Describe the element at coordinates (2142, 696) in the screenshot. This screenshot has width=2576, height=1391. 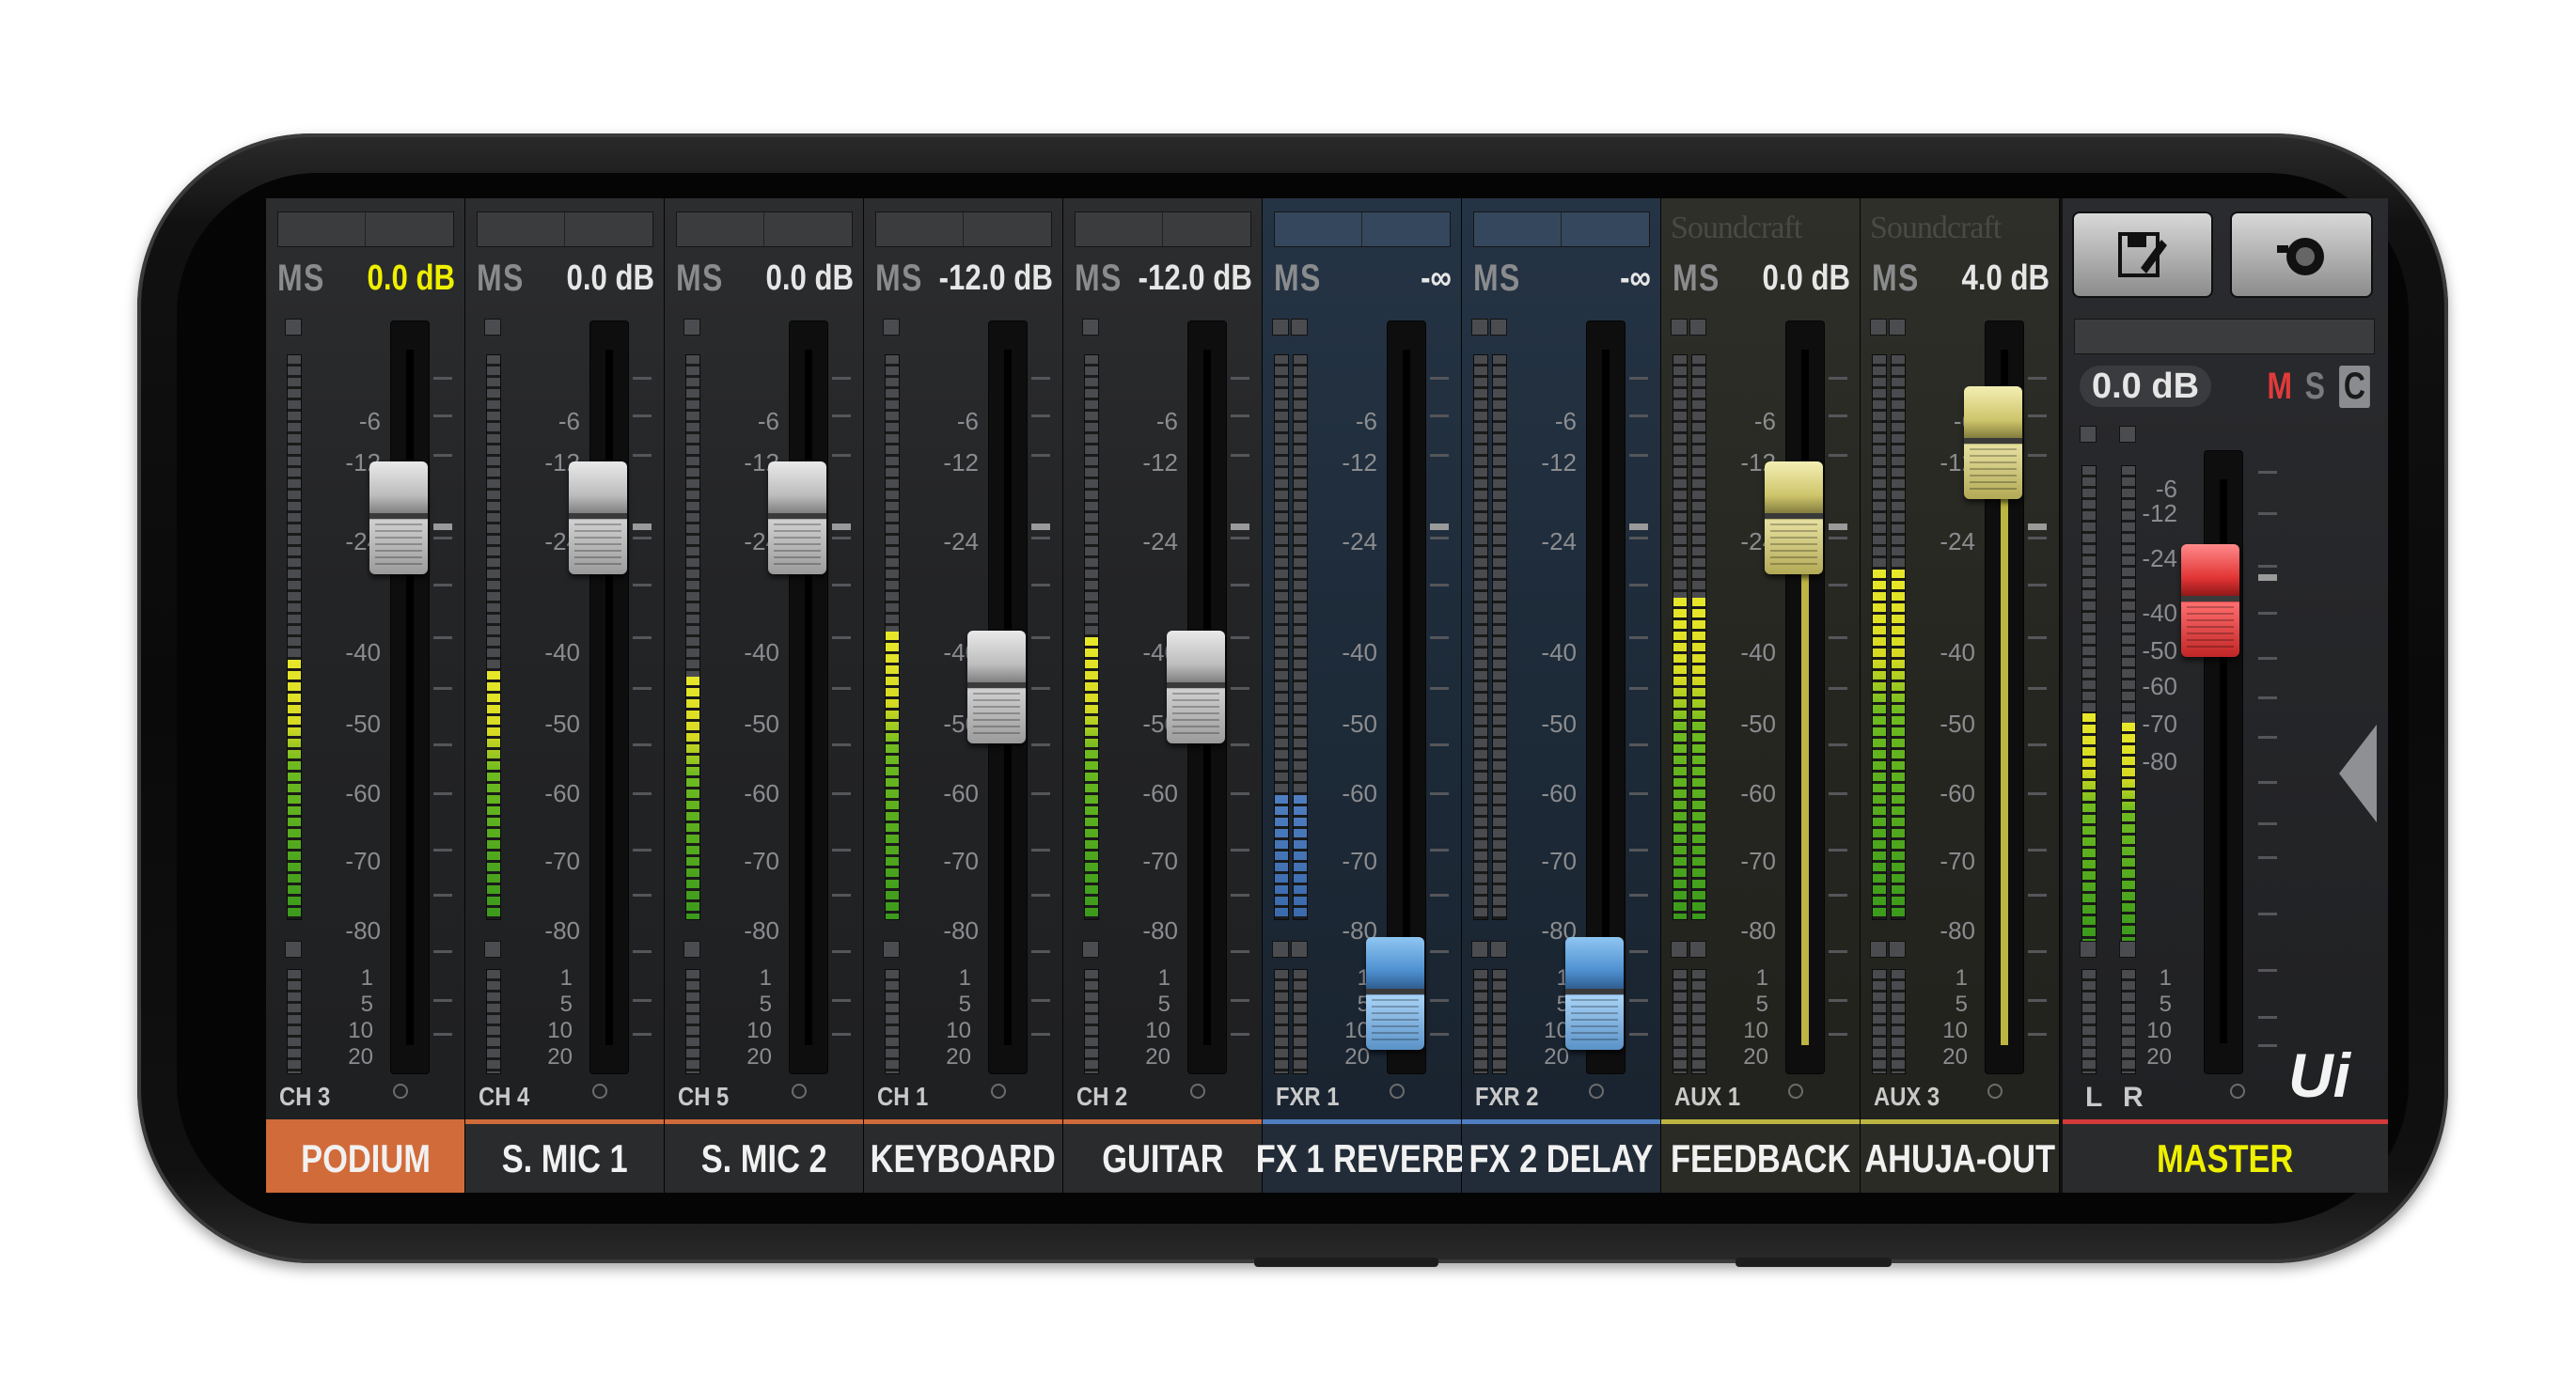
I see `master-low-scale: 1 5 10 20` at that location.